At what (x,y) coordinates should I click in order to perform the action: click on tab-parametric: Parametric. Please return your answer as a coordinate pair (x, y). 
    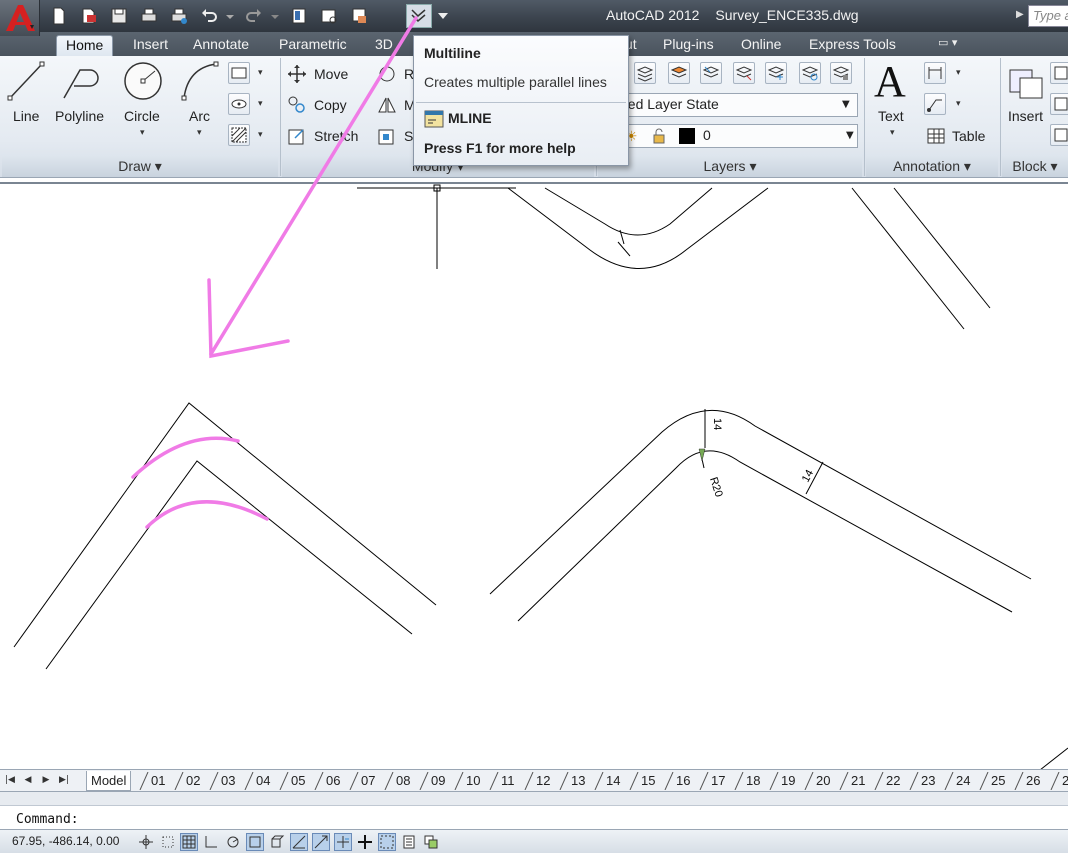
    Looking at the image, I should click on (313, 45).